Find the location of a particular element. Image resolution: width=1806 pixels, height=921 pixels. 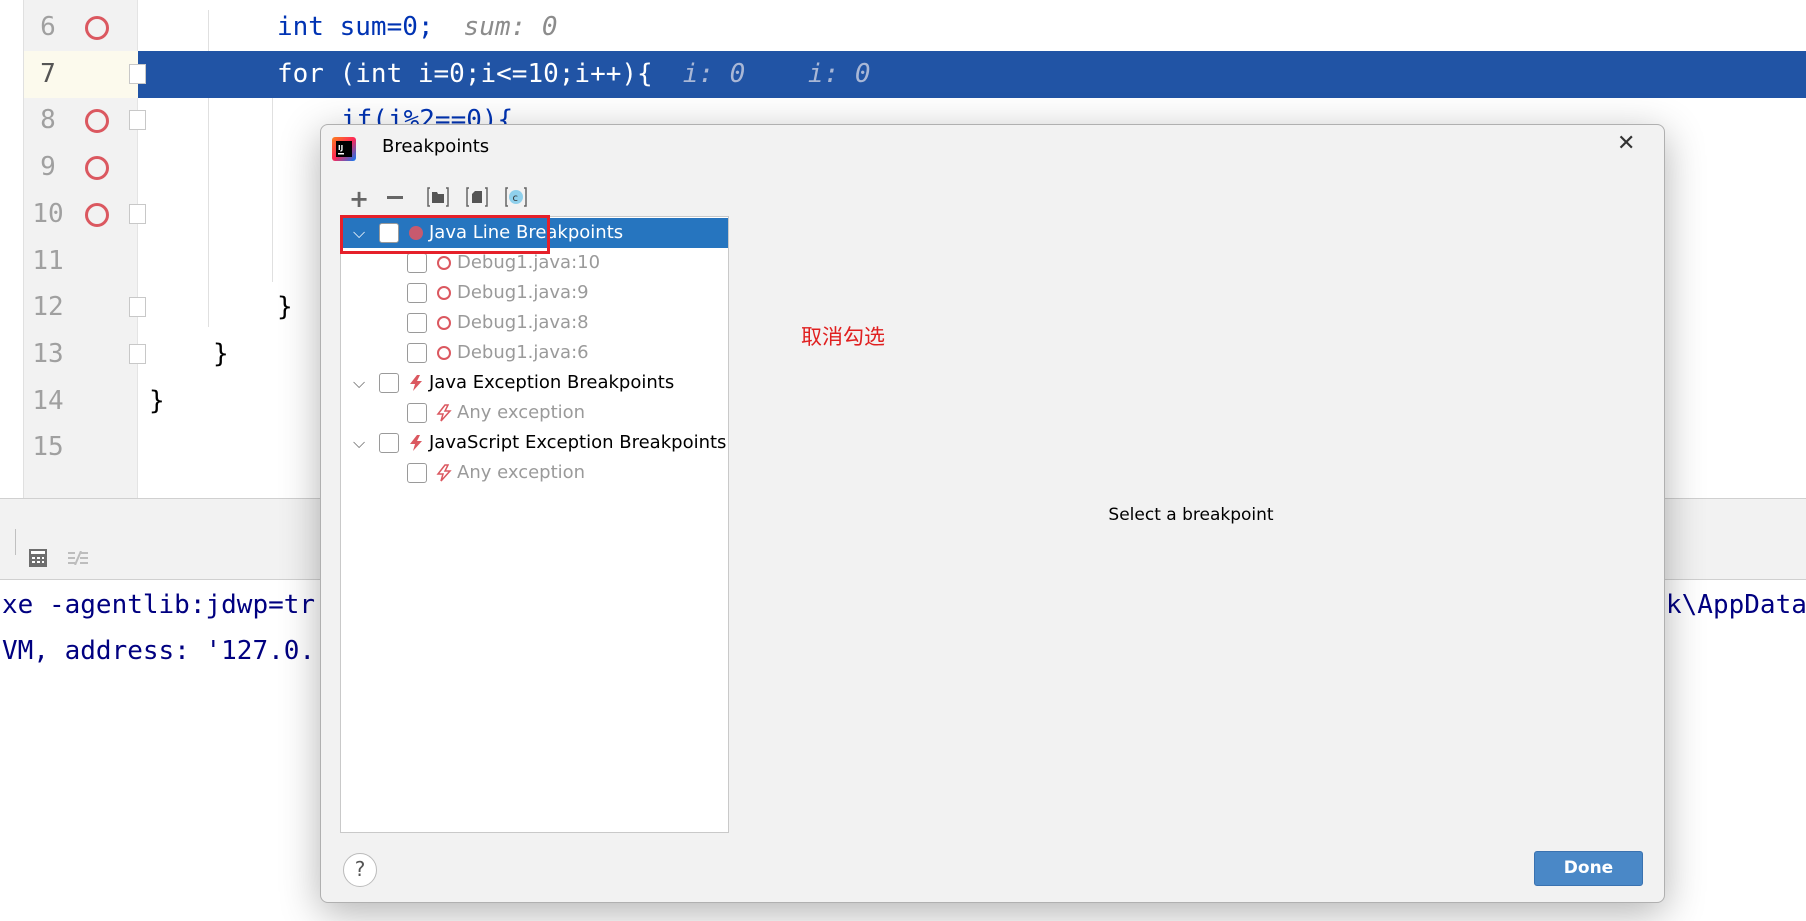

svg-text: c is located at coordinates (516, 198).